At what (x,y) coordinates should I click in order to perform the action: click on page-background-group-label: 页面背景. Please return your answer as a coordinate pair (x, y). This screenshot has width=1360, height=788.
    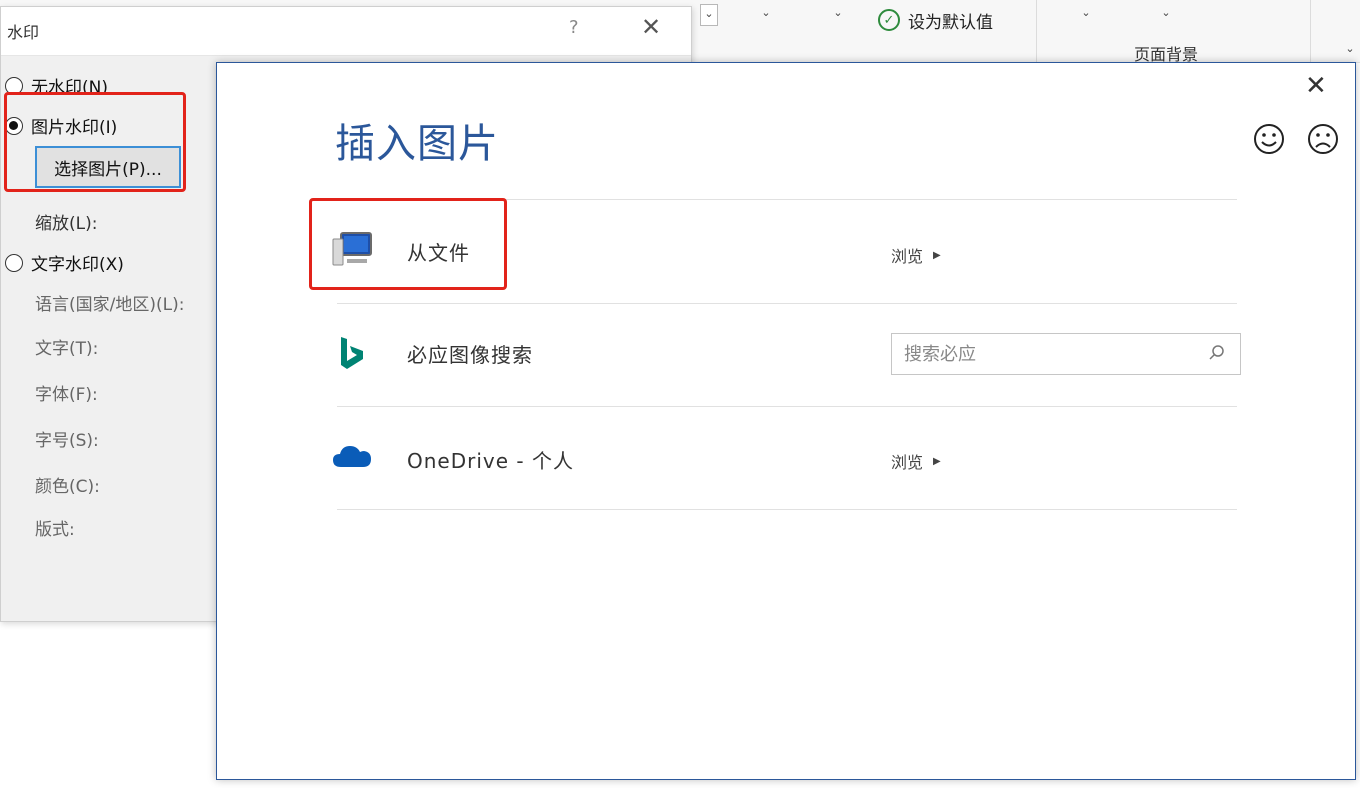
    Looking at the image, I should click on (1166, 53).